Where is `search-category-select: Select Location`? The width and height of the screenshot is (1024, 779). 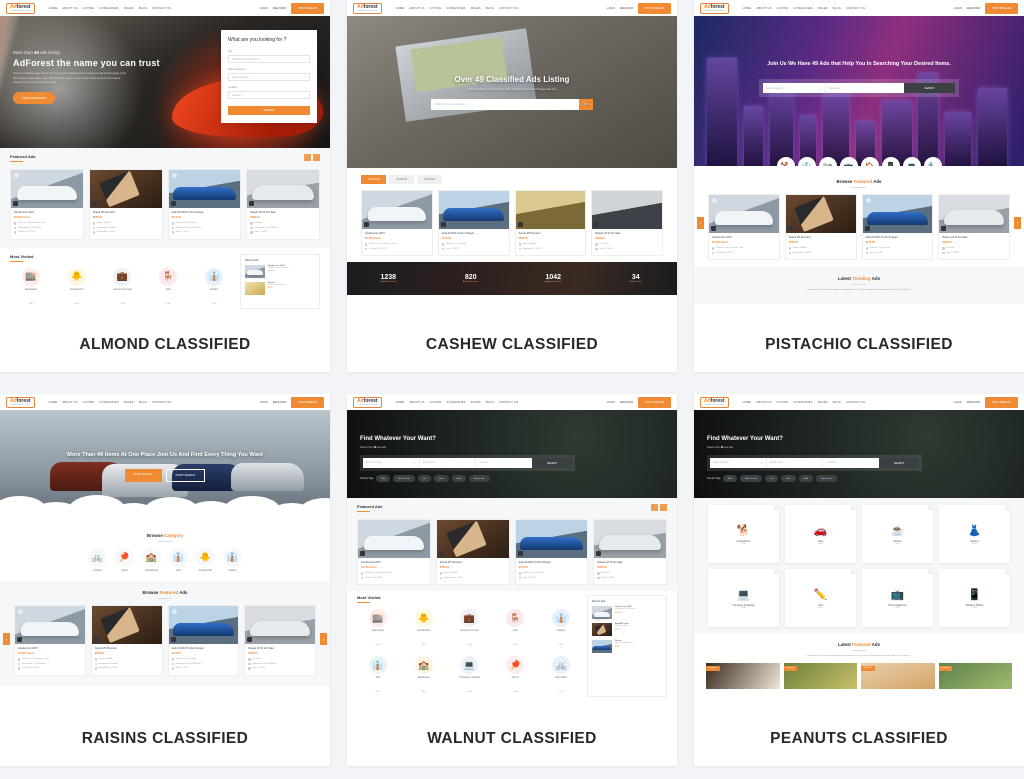 search-category-select: Select Location is located at coordinates (269, 77).